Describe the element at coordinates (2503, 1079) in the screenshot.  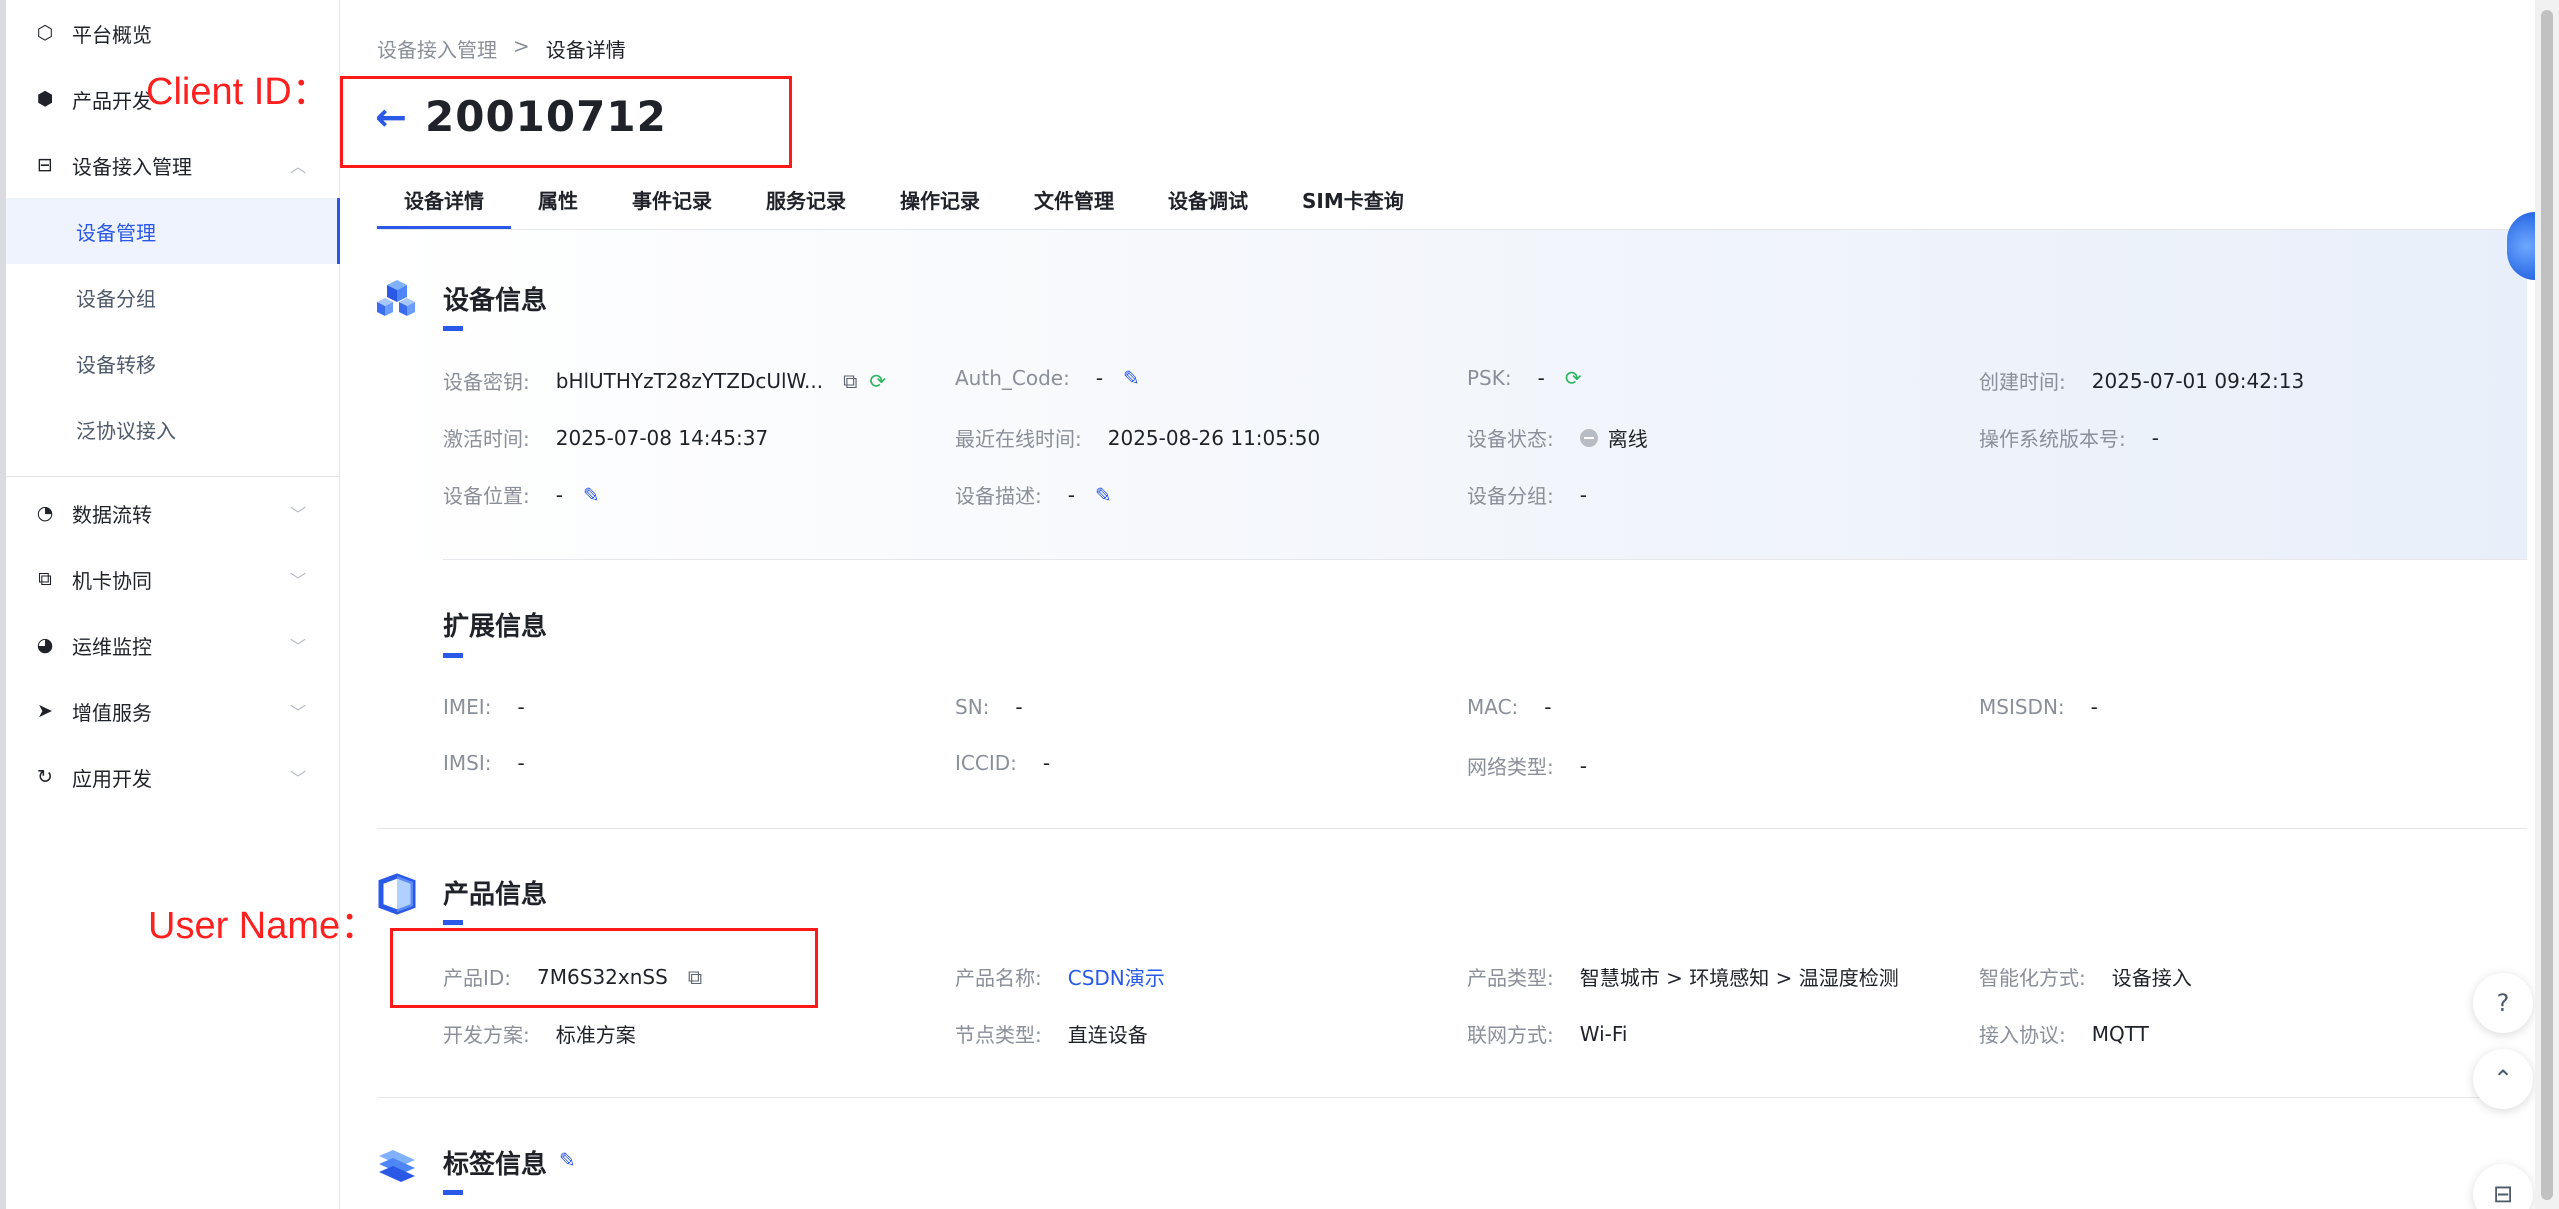
I see `back-to-top-icon: ⌃` at that location.